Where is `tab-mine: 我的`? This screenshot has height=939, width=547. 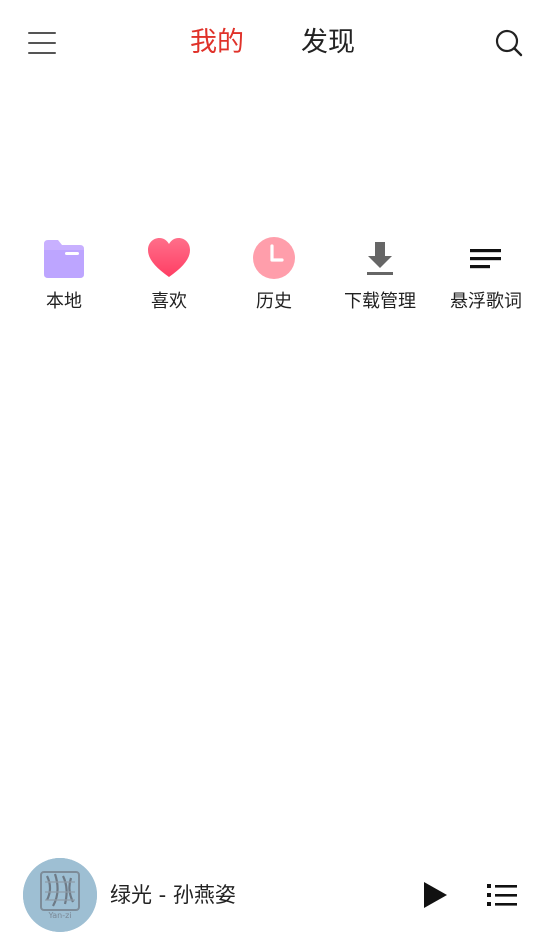
tab-mine: 我的 is located at coordinates (217, 43).